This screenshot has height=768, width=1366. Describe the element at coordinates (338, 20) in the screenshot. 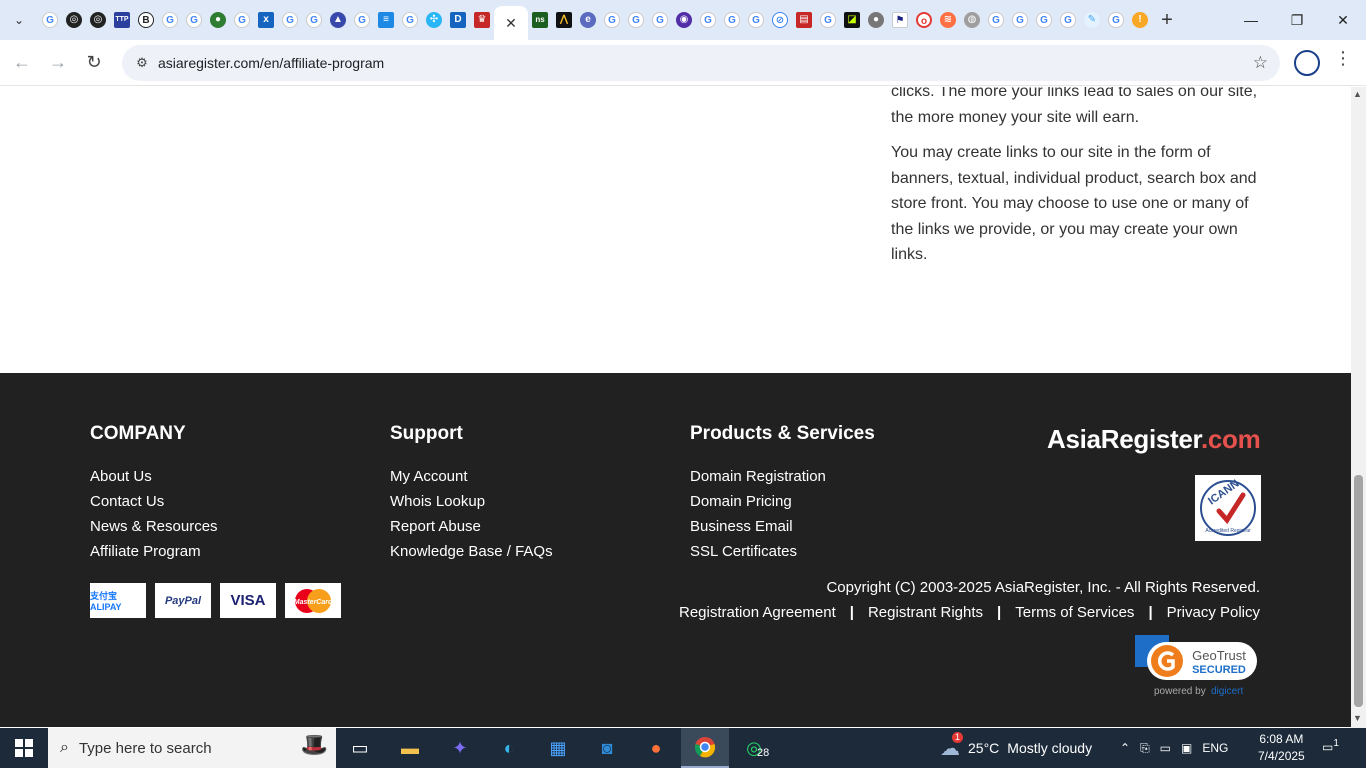

I see `tab-favicon: ▲` at that location.